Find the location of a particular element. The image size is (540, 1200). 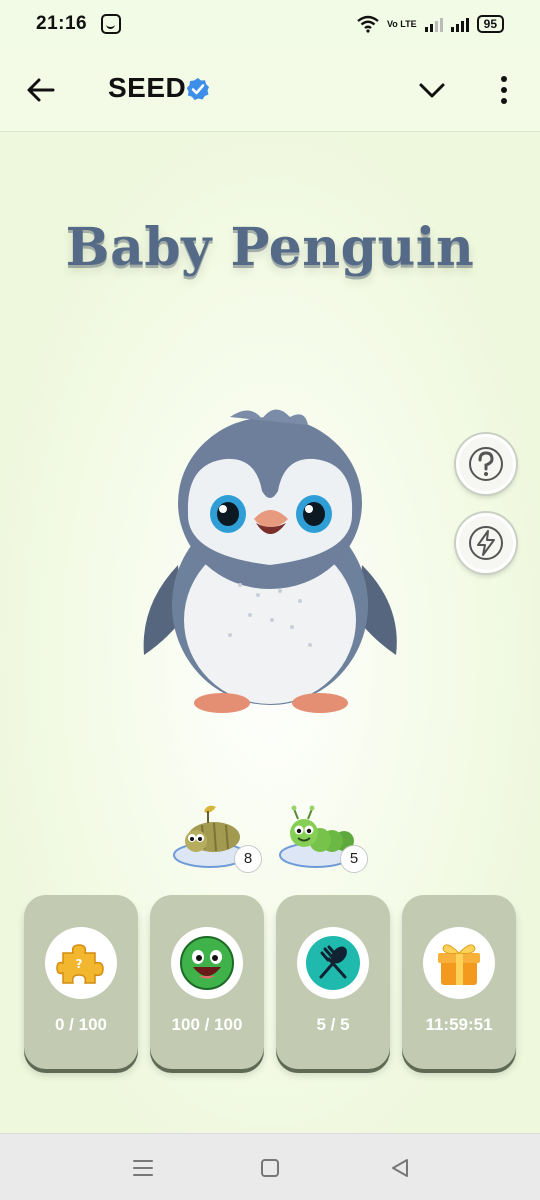

food-count: 5 is located at coordinates (354, 859).